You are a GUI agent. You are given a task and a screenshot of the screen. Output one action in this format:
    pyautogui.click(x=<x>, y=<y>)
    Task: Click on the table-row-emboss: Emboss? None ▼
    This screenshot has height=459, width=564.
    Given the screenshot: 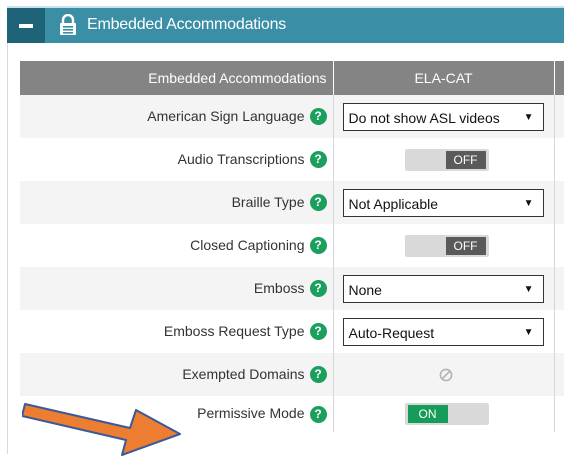 What is the action you would take?
    pyautogui.click(x=292, y=288)
    